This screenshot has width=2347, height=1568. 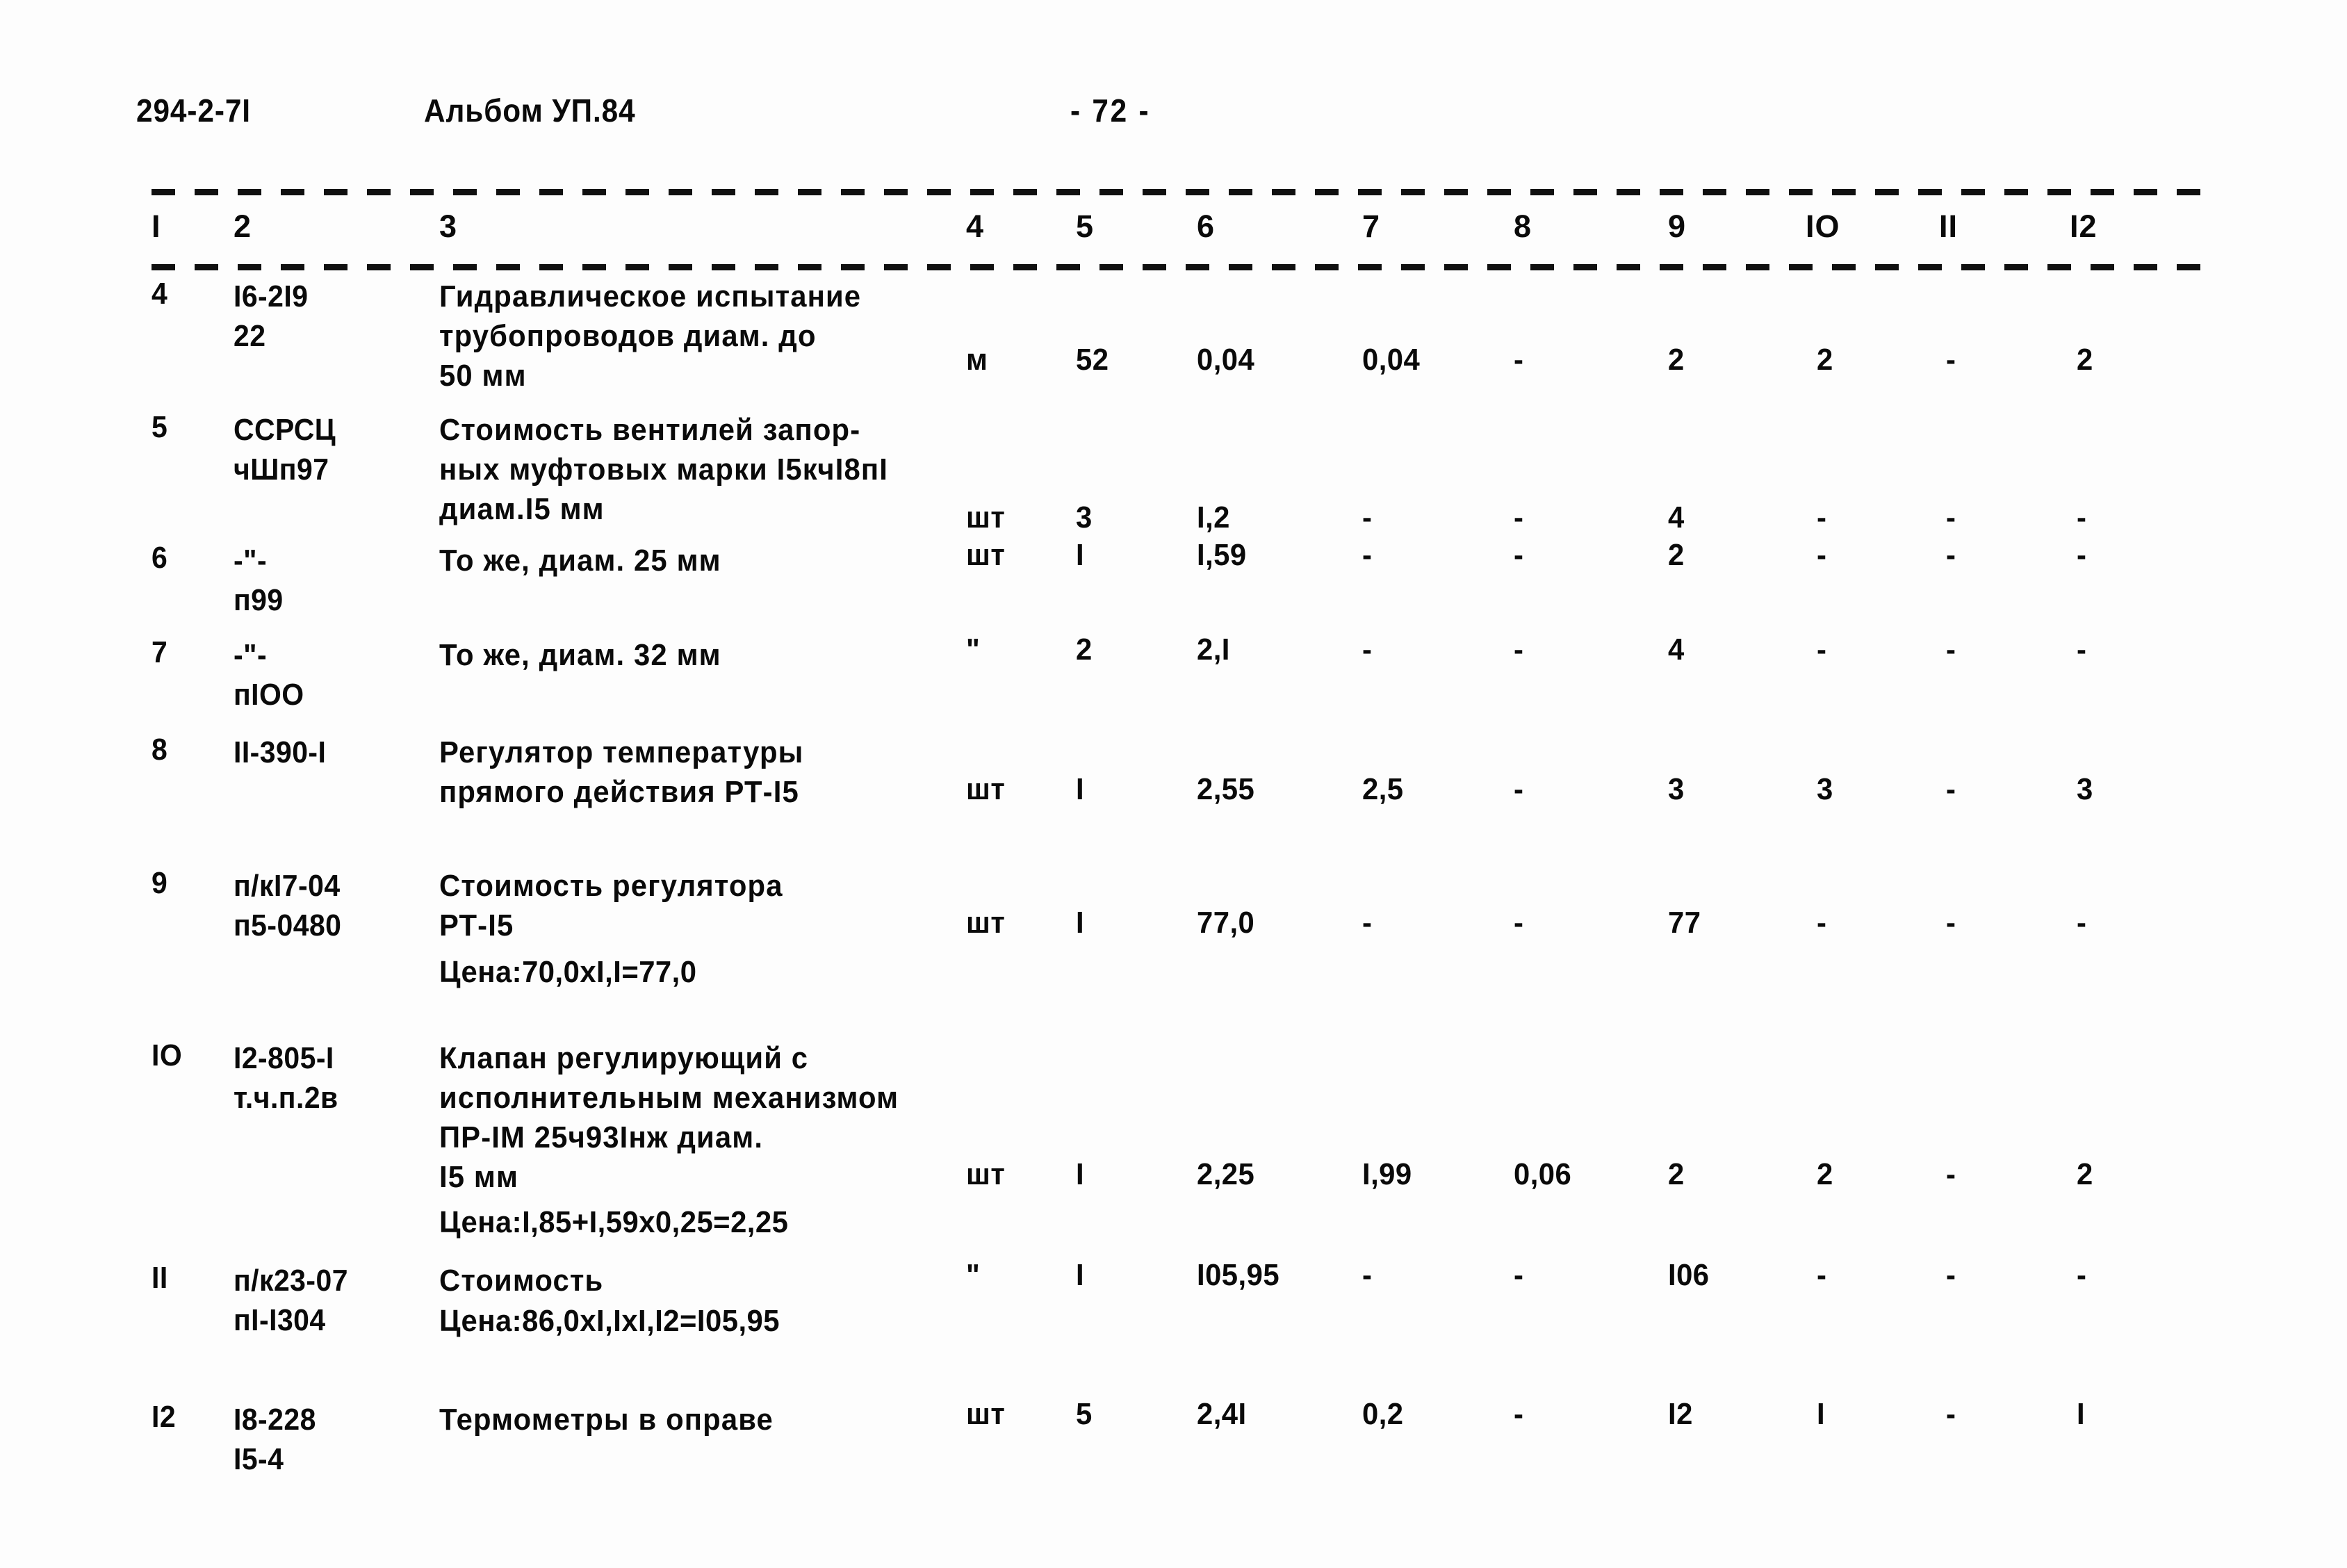 I want to click on row-item-number: 8, so click(x=160, y=750).